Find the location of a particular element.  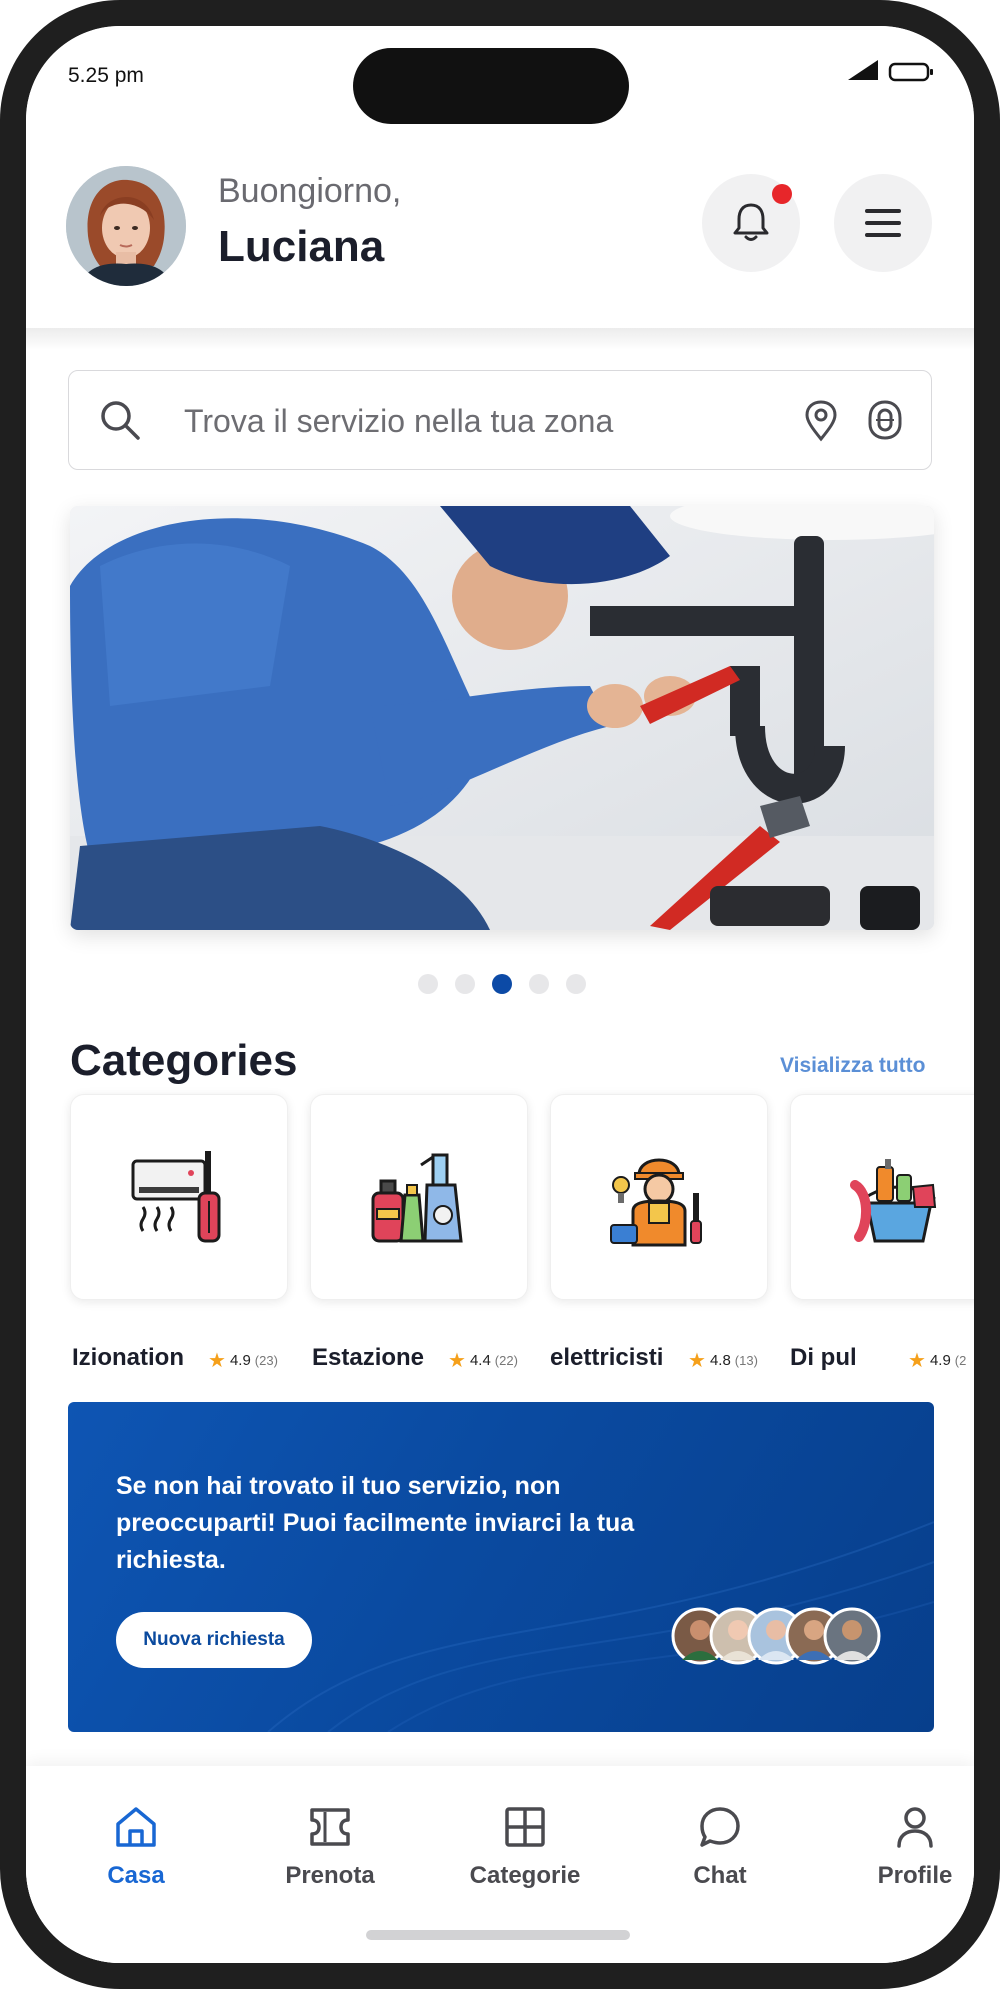

rating-count: (22) is located at coordinates (506, 1360).